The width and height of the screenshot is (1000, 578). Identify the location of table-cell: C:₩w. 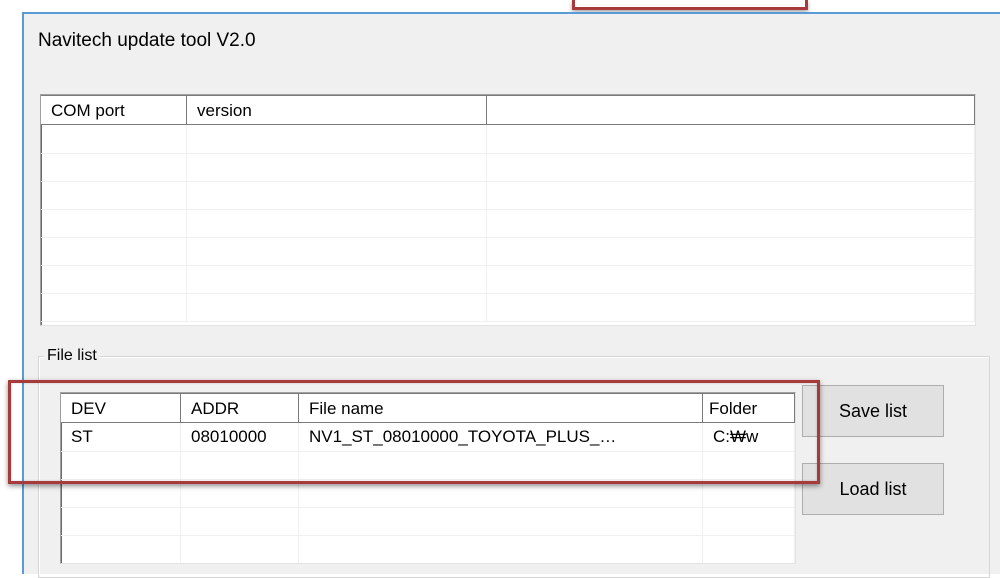
(749, 437).